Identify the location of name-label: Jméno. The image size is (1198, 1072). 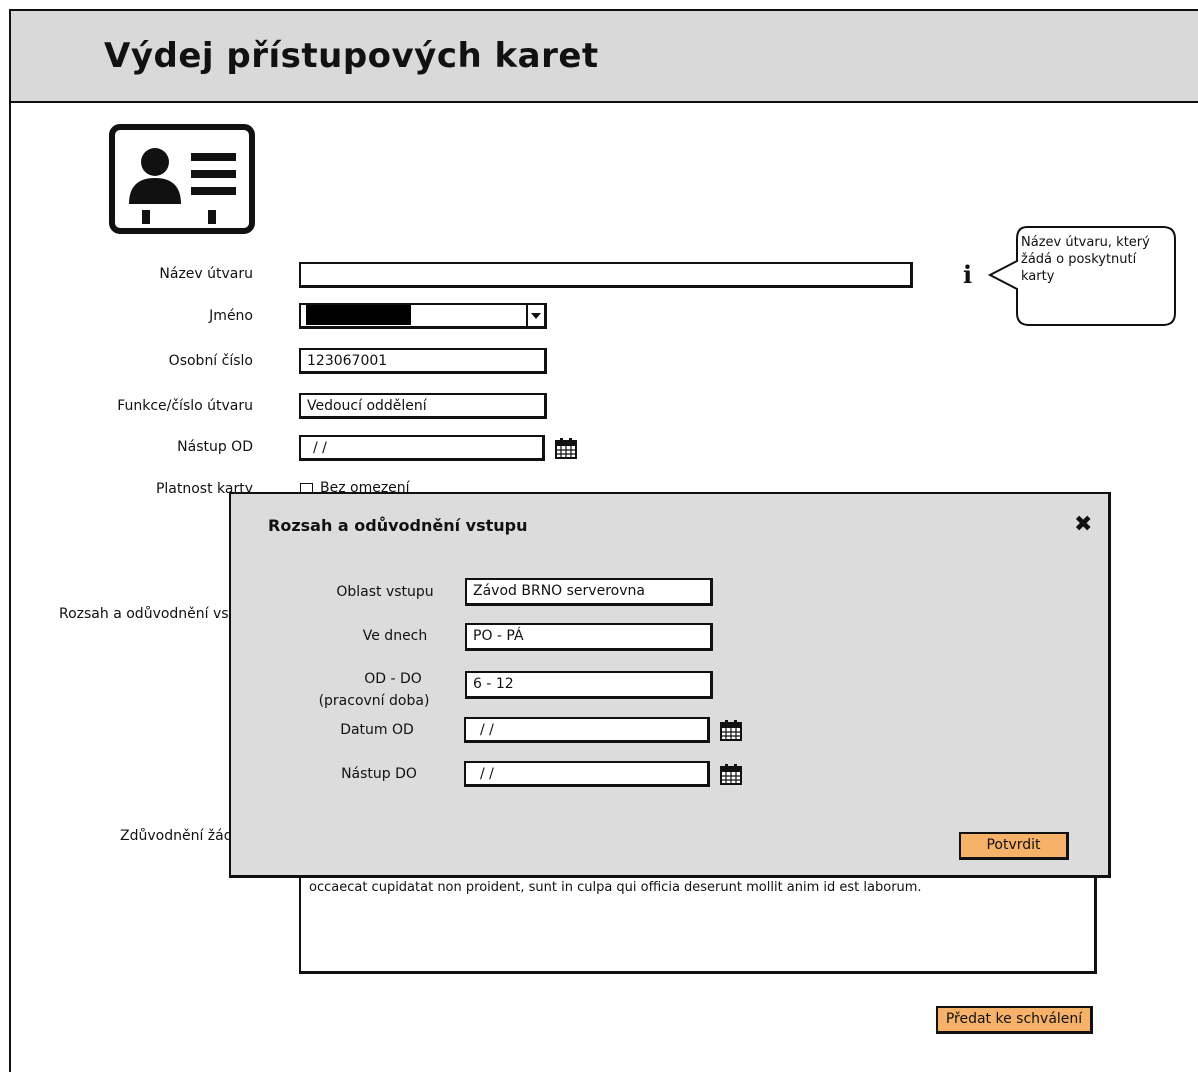
(231, 316).